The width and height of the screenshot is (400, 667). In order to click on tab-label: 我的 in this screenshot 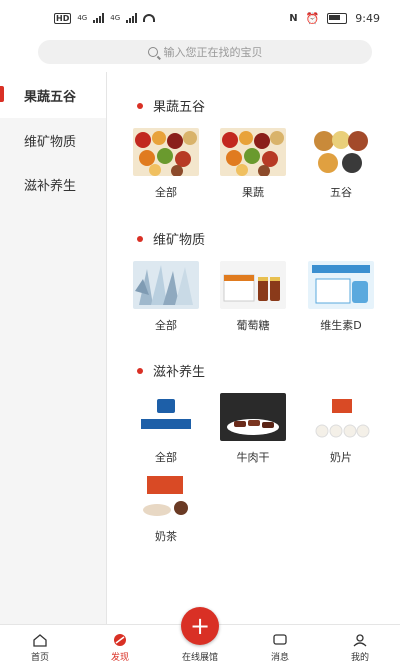, I will do `click(359, 658)`.